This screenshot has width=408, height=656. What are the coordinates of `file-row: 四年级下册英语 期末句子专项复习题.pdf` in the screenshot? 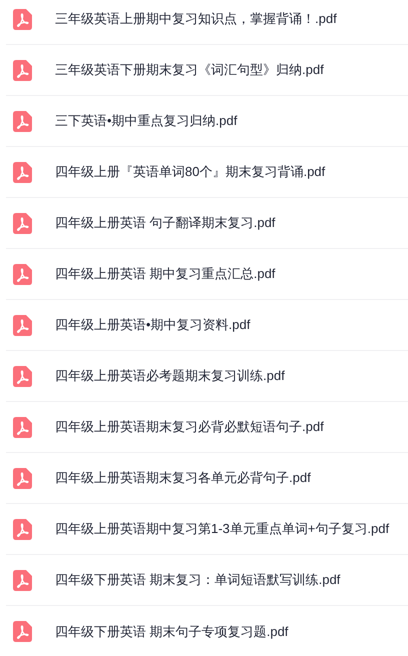 It's located at (207, 631).